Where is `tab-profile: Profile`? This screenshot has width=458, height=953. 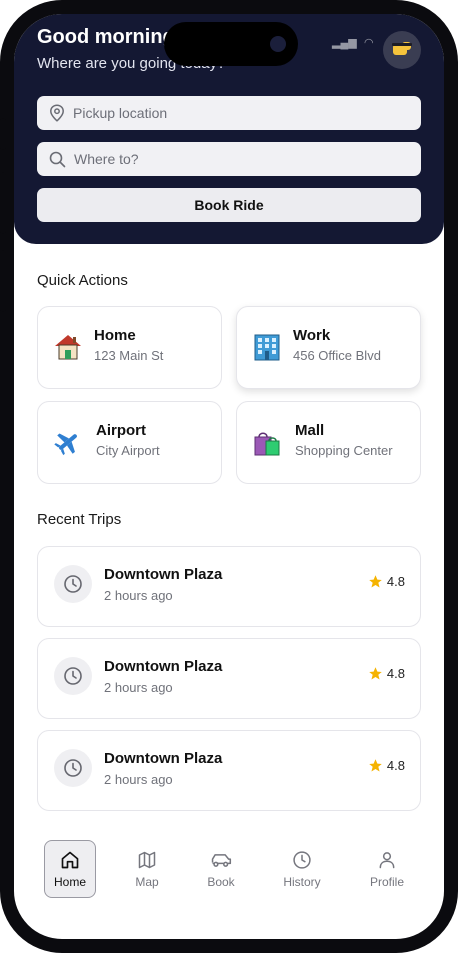 tab-profile: Profile is located at coordinates (387, 869).